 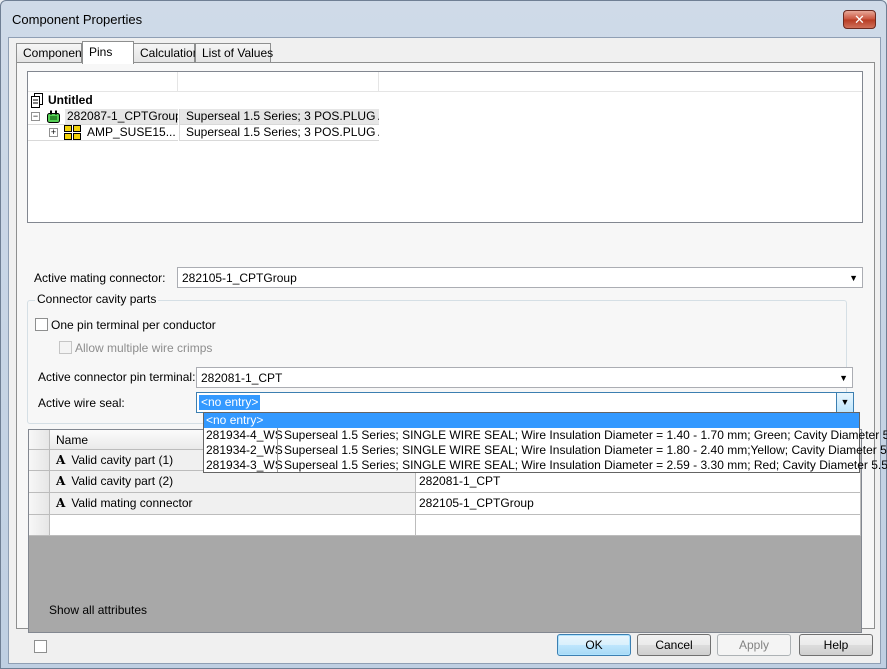 What do you see at coordinates (98, 610) in the screenshot?
I see `show-all-attributes-label: Show all attributes` at bounding box center [98, 610].